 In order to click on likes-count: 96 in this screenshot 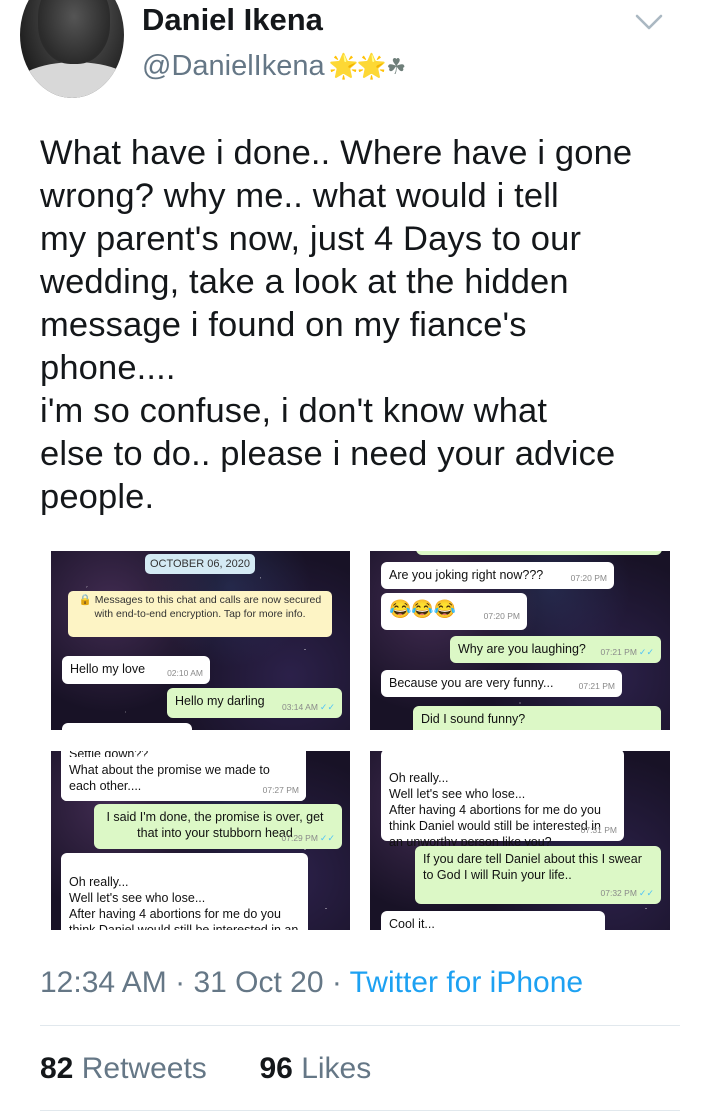, I will do `click(276, 1068)`.